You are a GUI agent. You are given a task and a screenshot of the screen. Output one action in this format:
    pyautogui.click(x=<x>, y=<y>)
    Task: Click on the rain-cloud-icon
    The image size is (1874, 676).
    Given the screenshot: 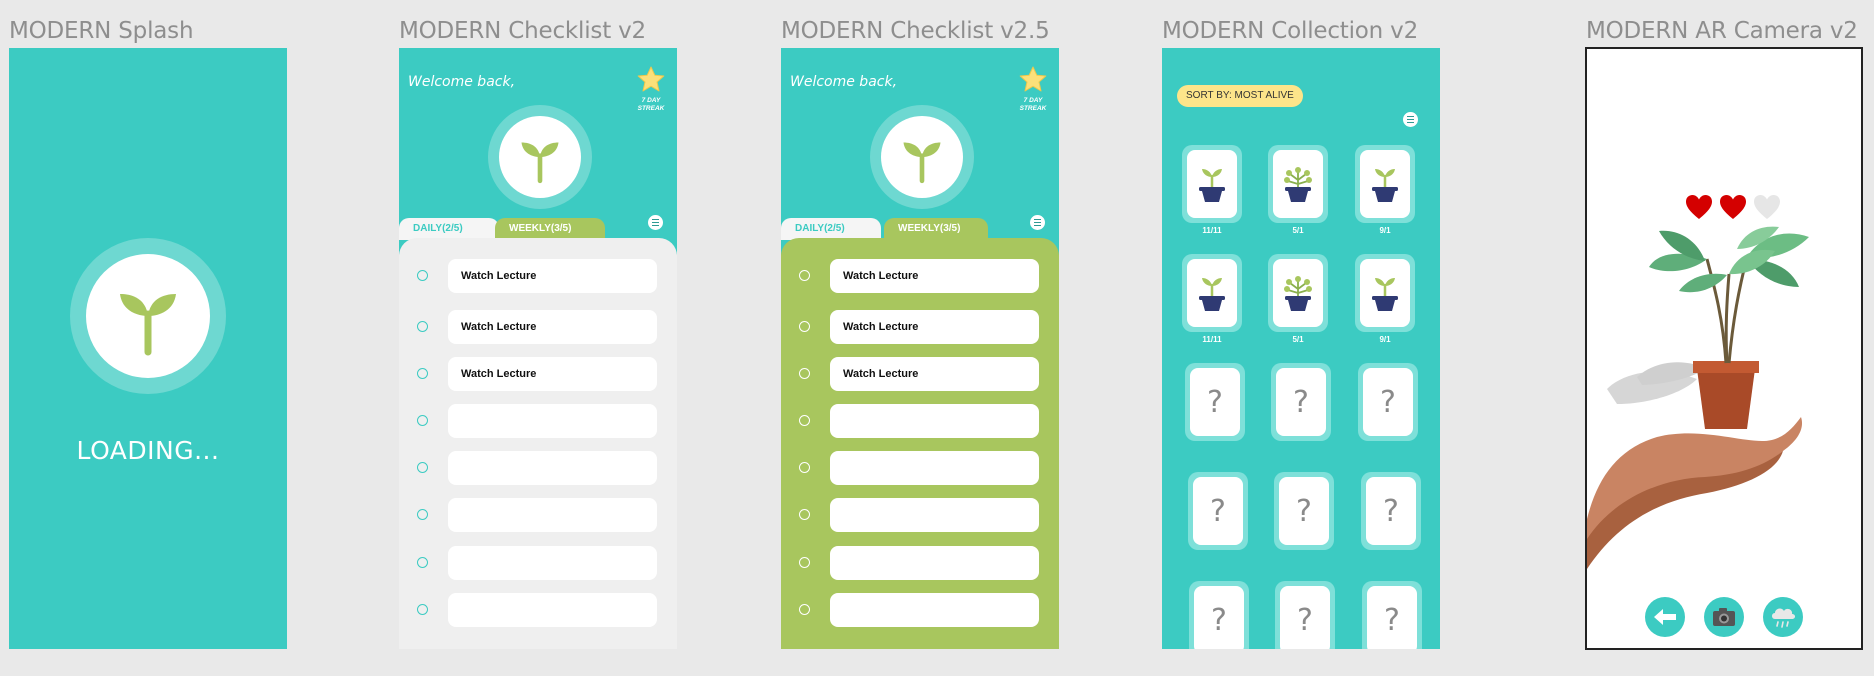 What is the action you would take?
    pyautogui.click(x=1783, y=618)
    